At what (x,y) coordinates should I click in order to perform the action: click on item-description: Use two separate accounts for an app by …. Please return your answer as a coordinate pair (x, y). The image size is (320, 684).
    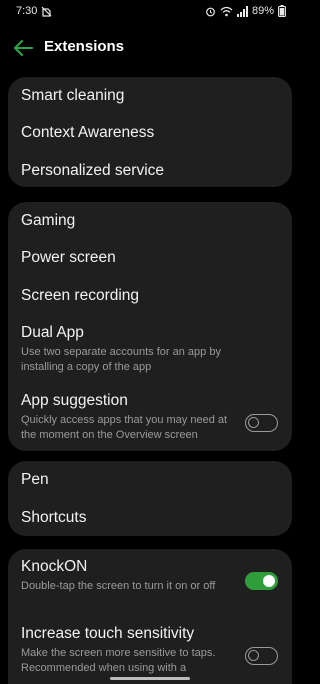
    Looking at the image, I should click on (121, 359).